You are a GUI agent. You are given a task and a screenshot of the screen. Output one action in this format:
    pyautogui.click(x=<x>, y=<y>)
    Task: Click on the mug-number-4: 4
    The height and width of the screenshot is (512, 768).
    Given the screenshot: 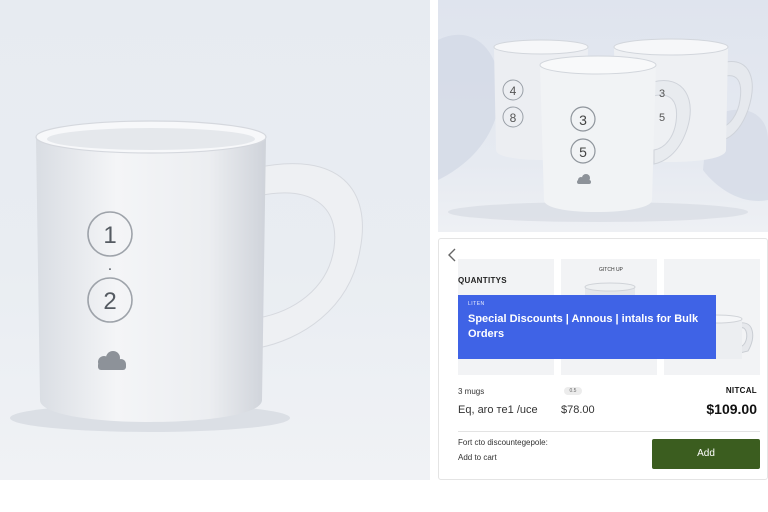 What is the action you would take?
    pyautogui.click(x=513, y=91)
    